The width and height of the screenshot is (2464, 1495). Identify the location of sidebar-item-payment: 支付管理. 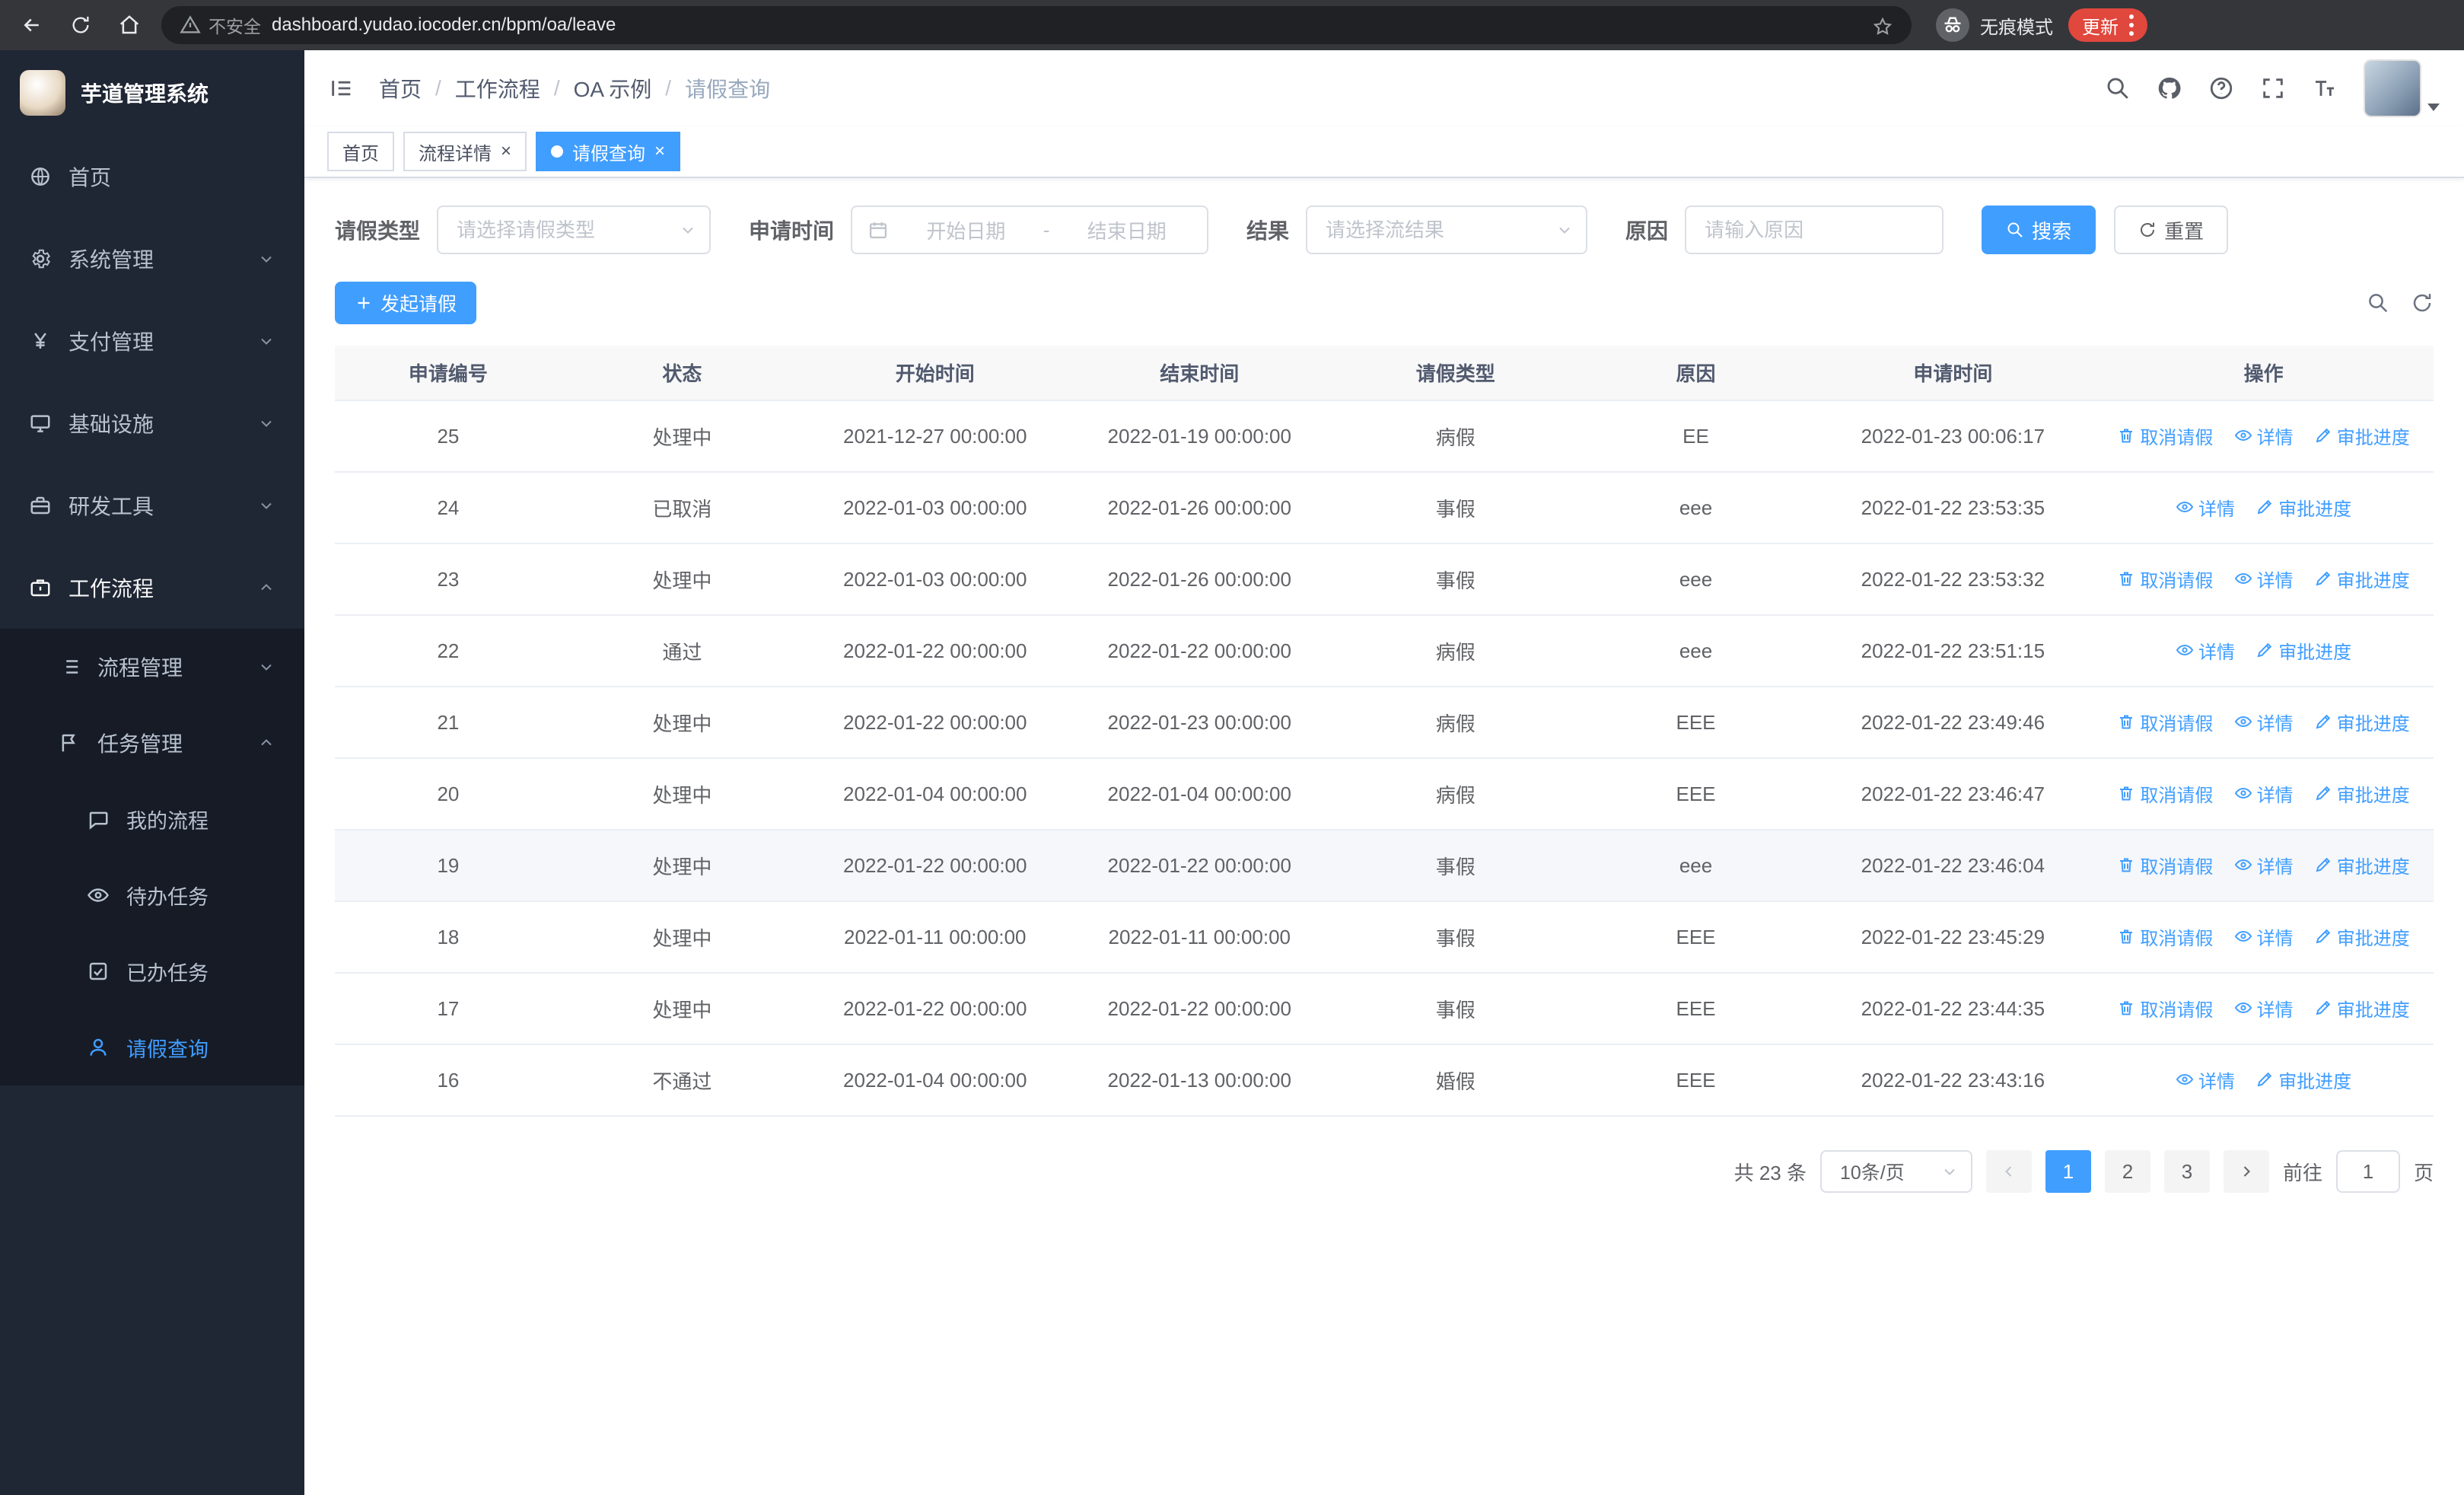
(152, 341).